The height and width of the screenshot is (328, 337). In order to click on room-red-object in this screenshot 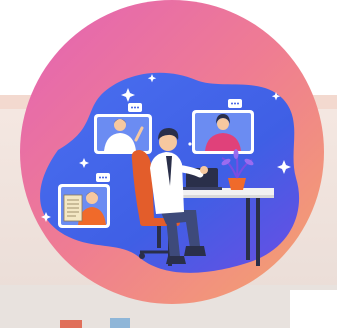, I will do `click(71, 324)`.